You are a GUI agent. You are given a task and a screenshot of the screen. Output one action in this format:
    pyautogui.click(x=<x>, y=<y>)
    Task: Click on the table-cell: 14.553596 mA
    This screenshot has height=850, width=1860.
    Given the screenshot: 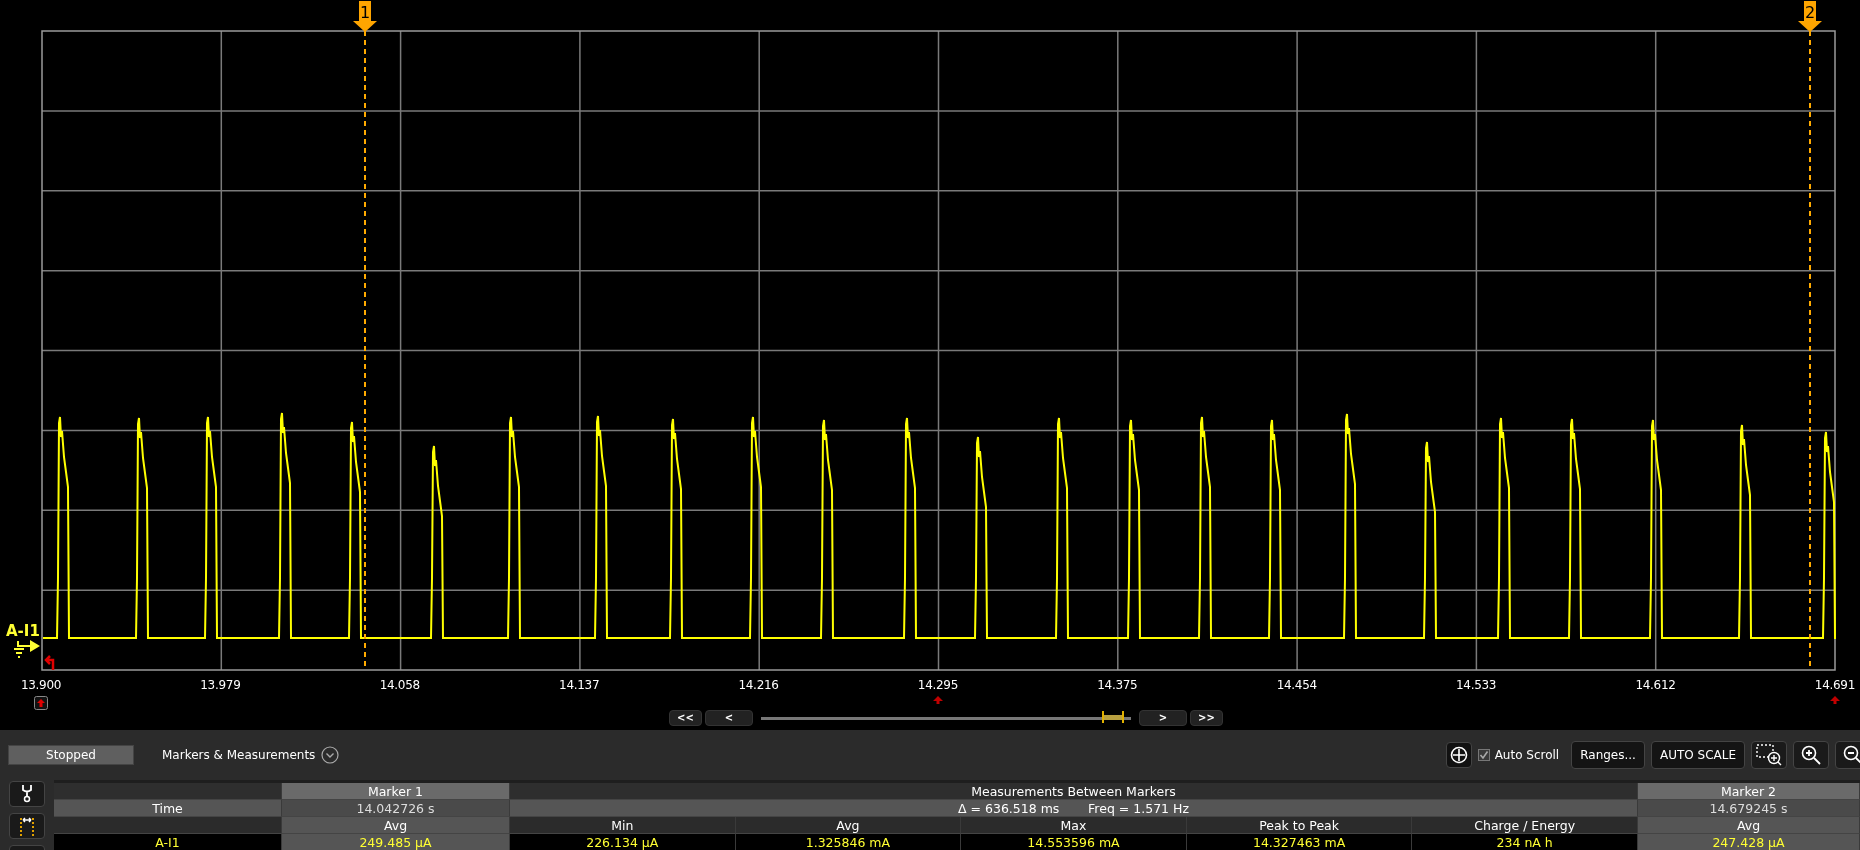 What is the action you would take?
    pyautogui.click(x=1074, y=842)
    